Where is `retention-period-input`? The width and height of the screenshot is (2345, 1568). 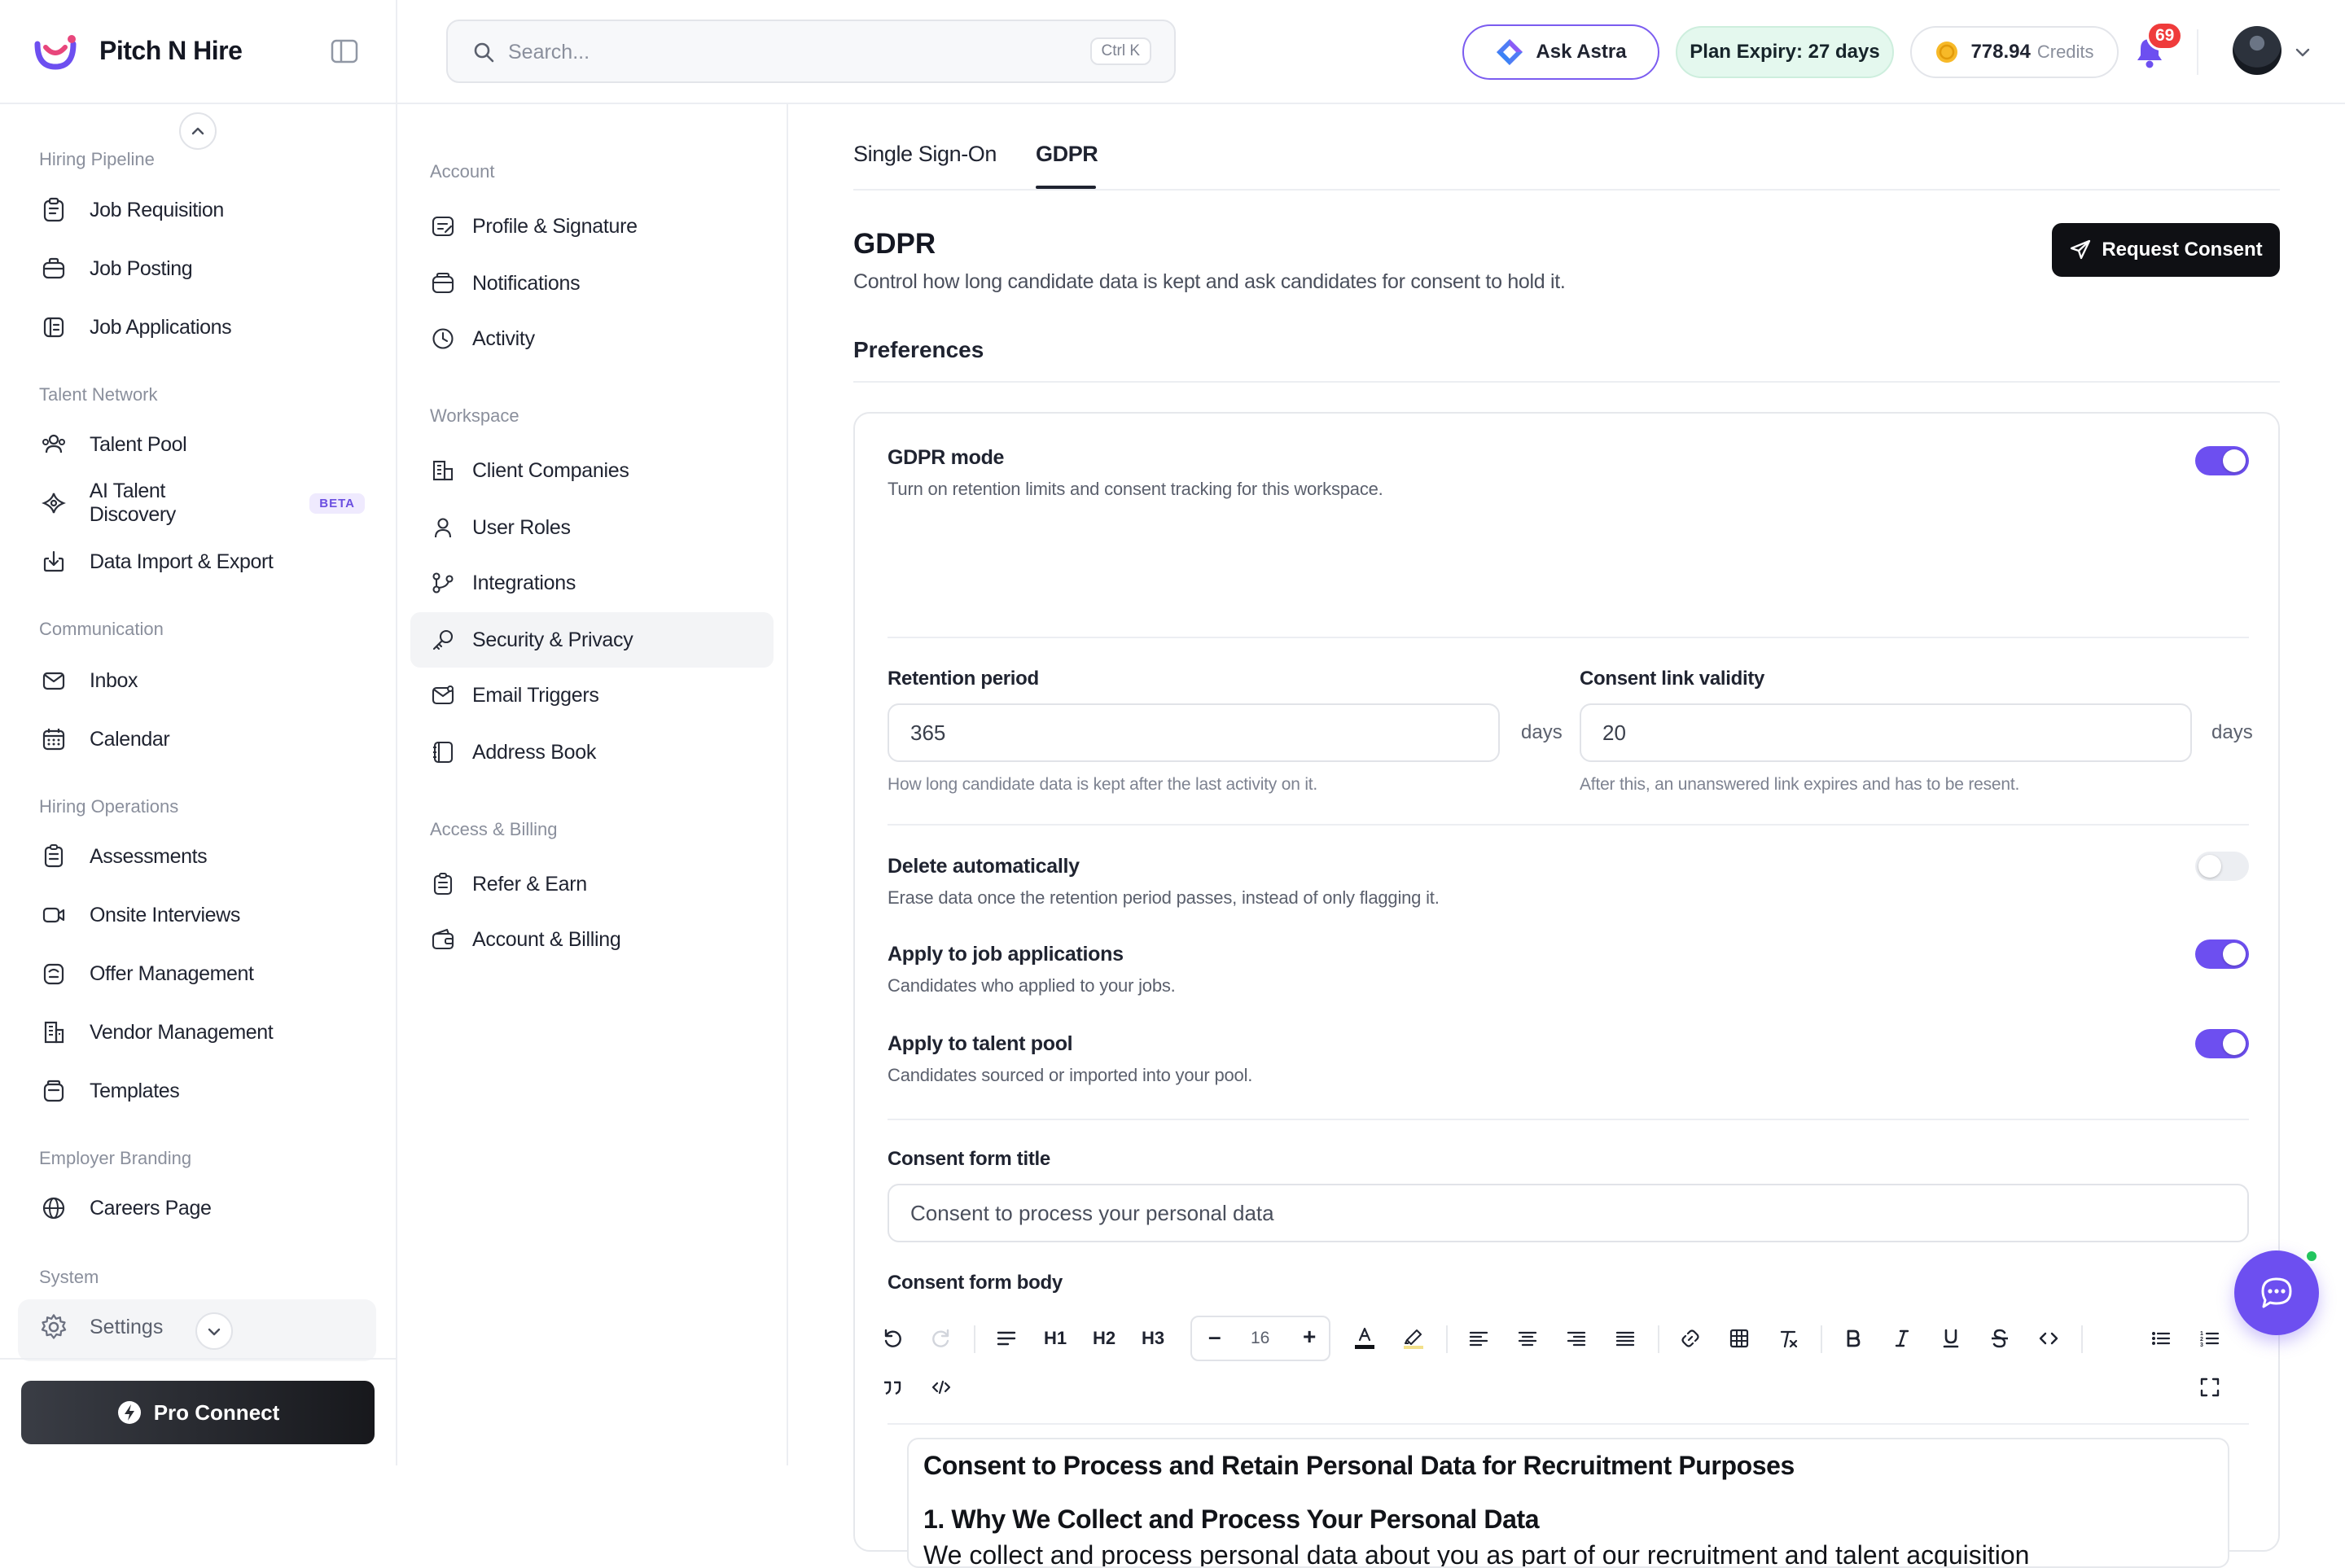
retention-period-input is located at coordinates (1194, 733).